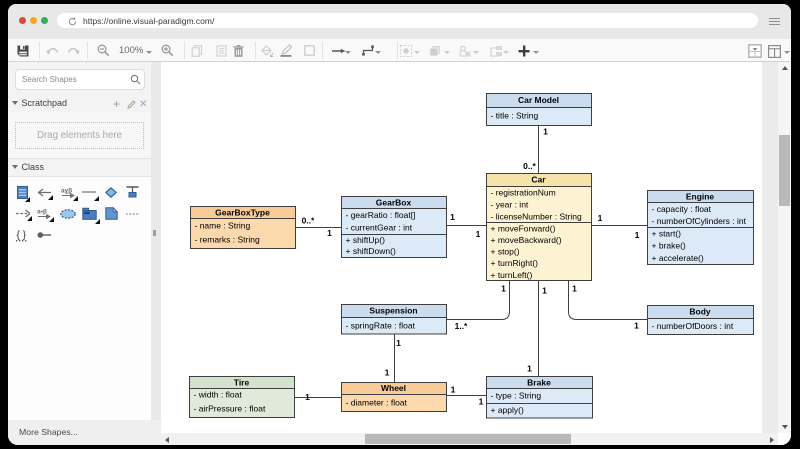 This screenshot has width=800, height=449. What do you see at coordinates (42, 212) in the screenshot?
I see `svg-text: a•β` at bounding box center [42, 212].